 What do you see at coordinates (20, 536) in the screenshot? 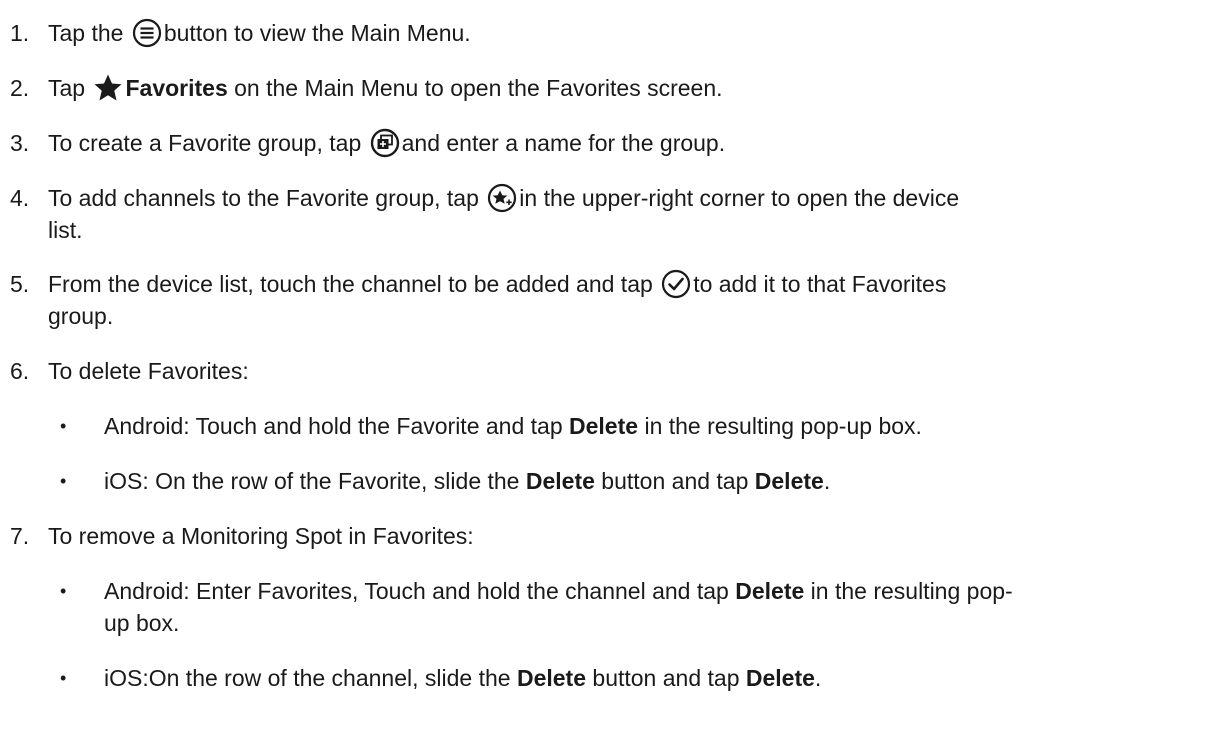
I see `step-number: 7.` at bounding box center [20, 536].